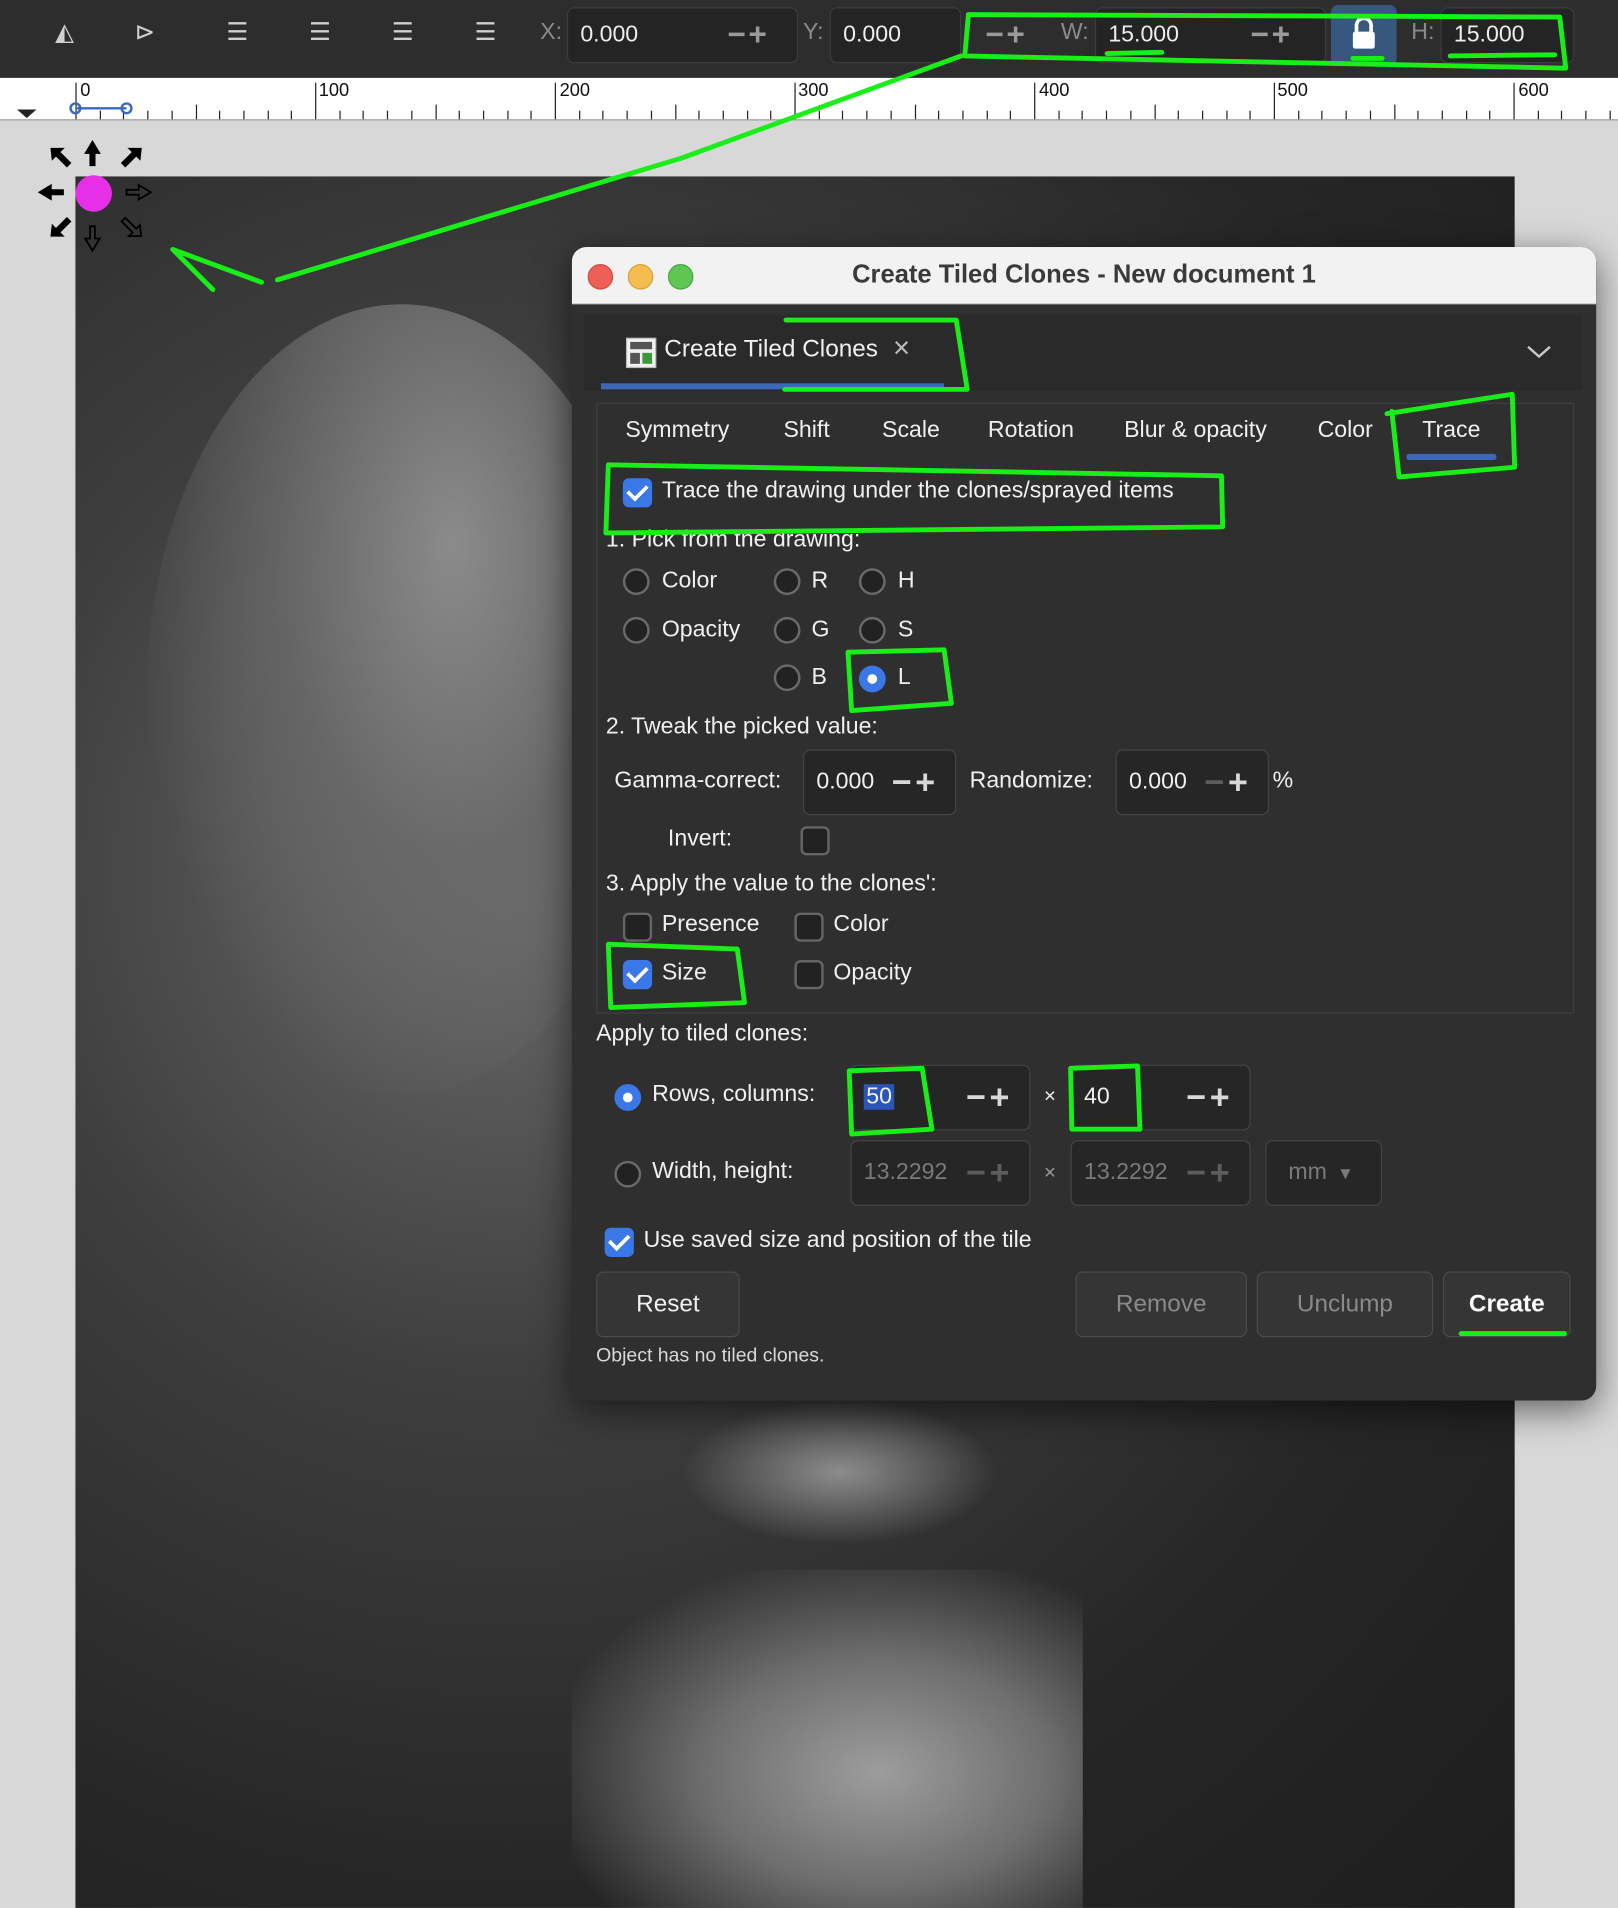 Image resolution: width=1618 pixels, height=1908 pixels. What do you see at coordinates (684, 973) in the screenshot?
I see `apply-size-label: Size` at bounding box center [684, 973].